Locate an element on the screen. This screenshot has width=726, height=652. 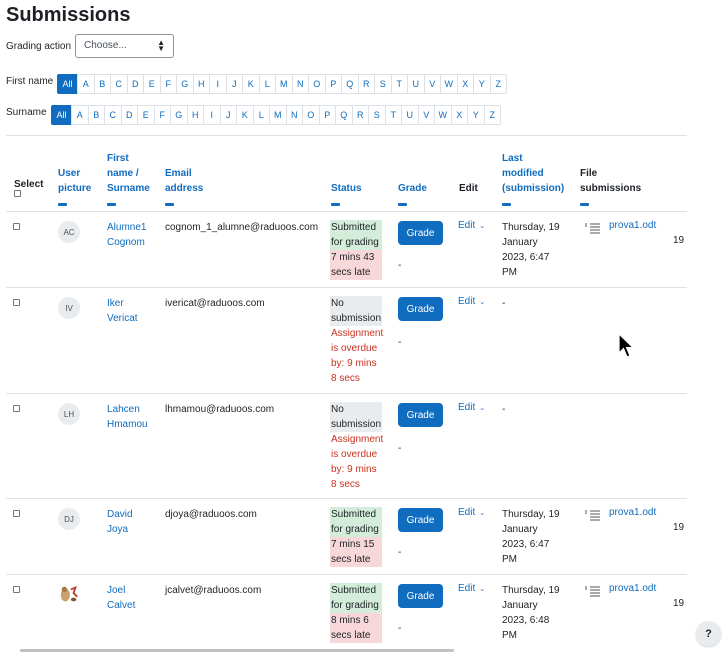
firstname-initial-r: R is located at coordinates (366, 84).